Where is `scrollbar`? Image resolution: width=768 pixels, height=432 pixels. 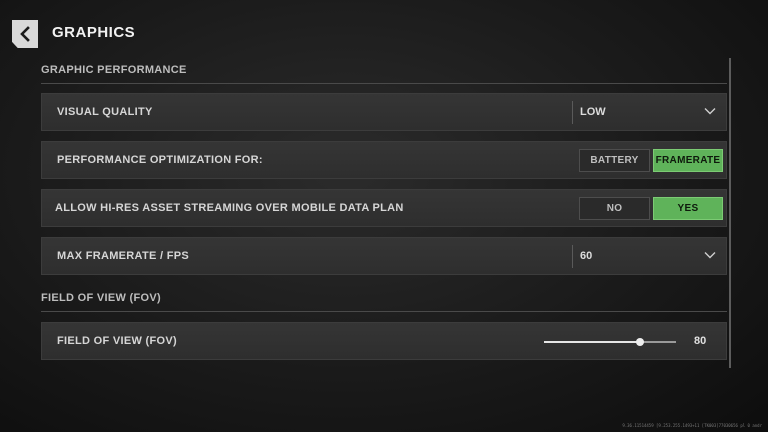 scrollbar is located at coordinates (730, 213).